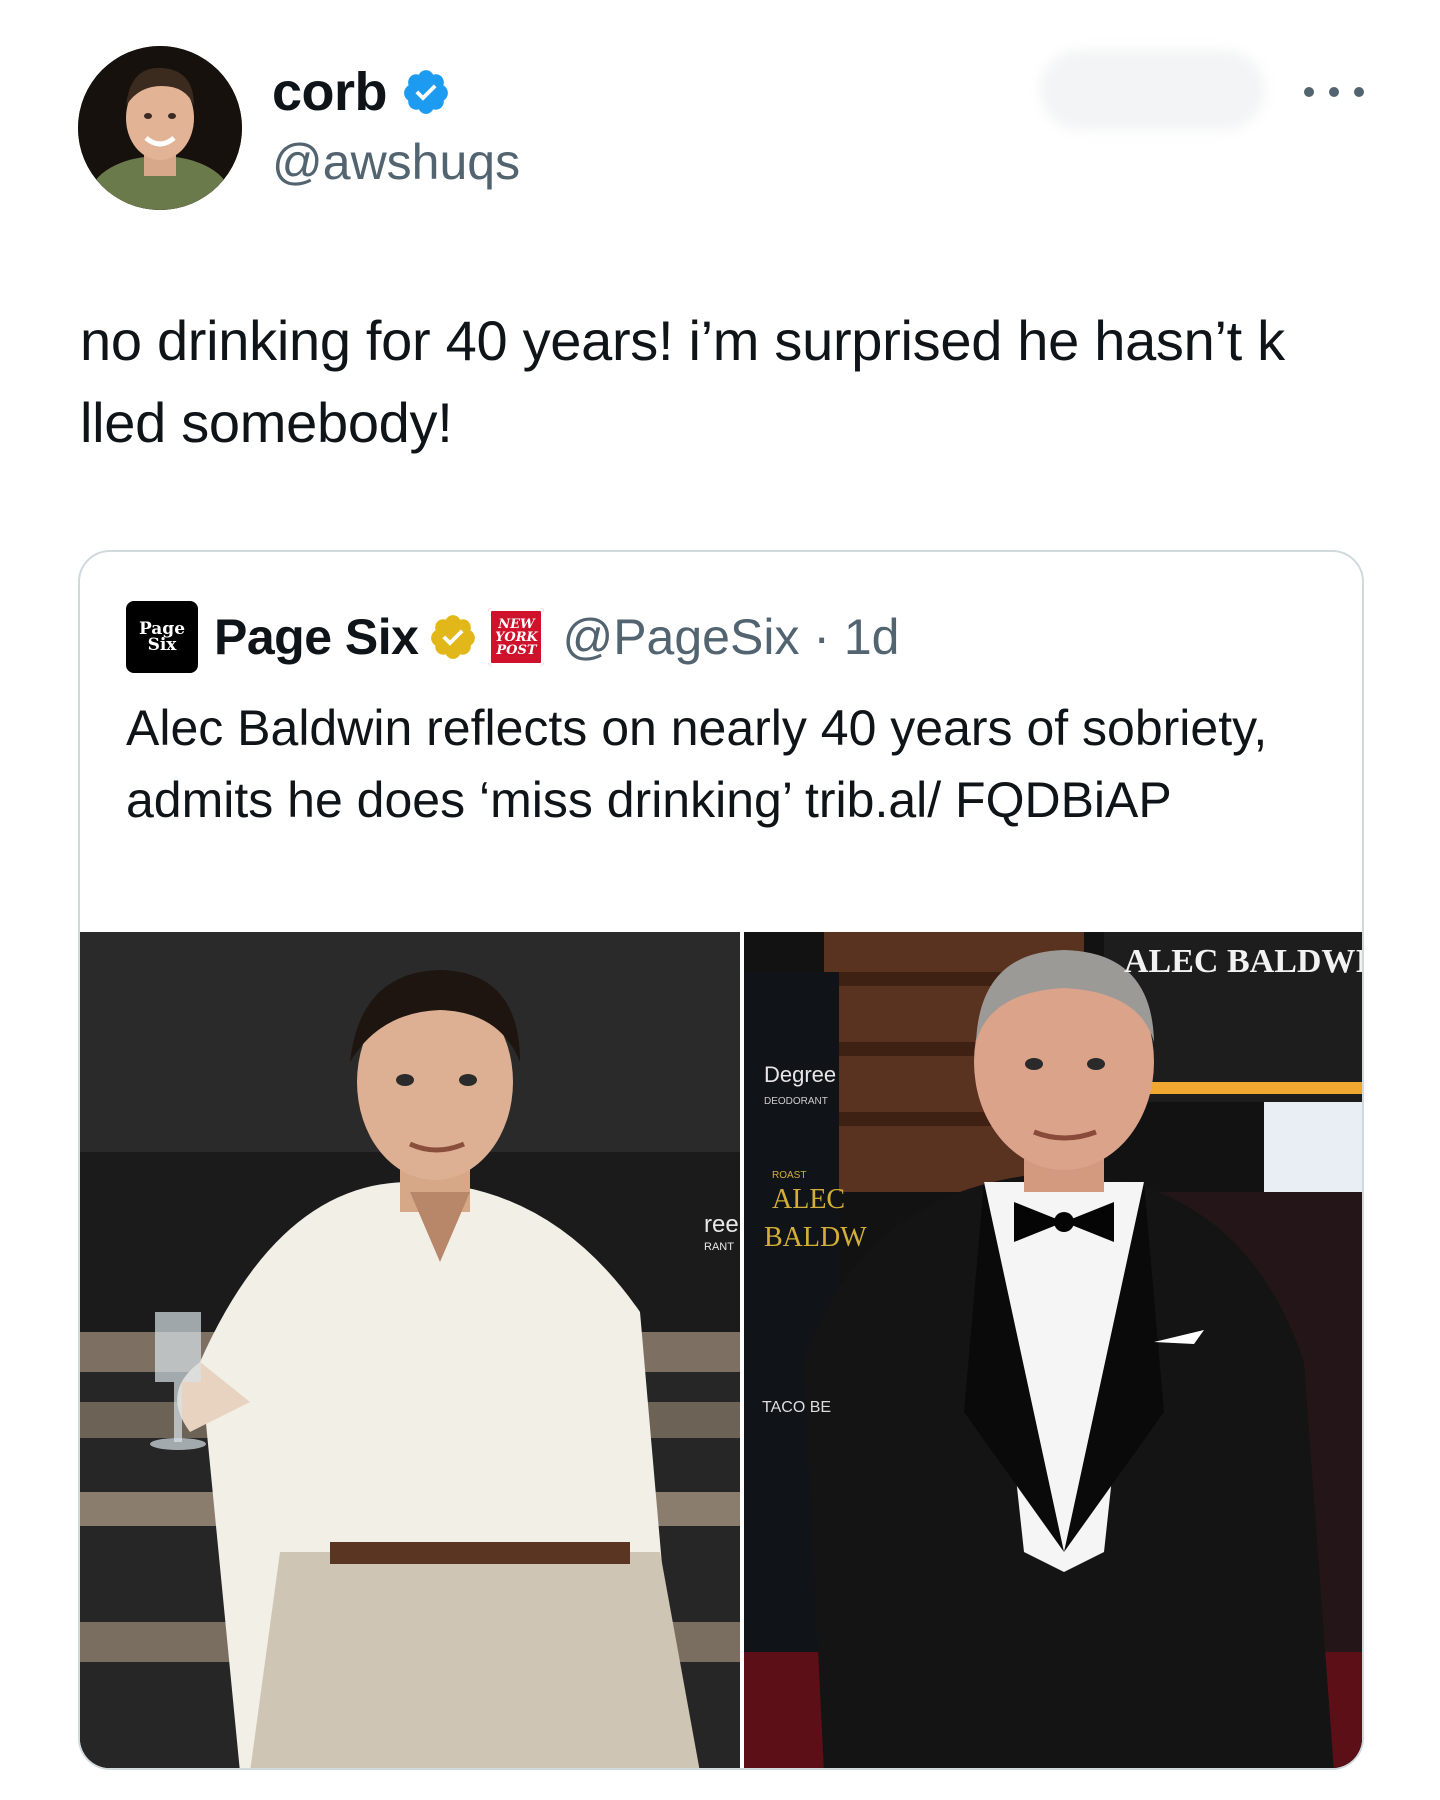 The height and width of the screenshot is (1800, 1440). What do you see at coordinates (162, 645) in the screenshot?
I see `pagesix-logo-bottom: Six` at bounding box center [162, 645].